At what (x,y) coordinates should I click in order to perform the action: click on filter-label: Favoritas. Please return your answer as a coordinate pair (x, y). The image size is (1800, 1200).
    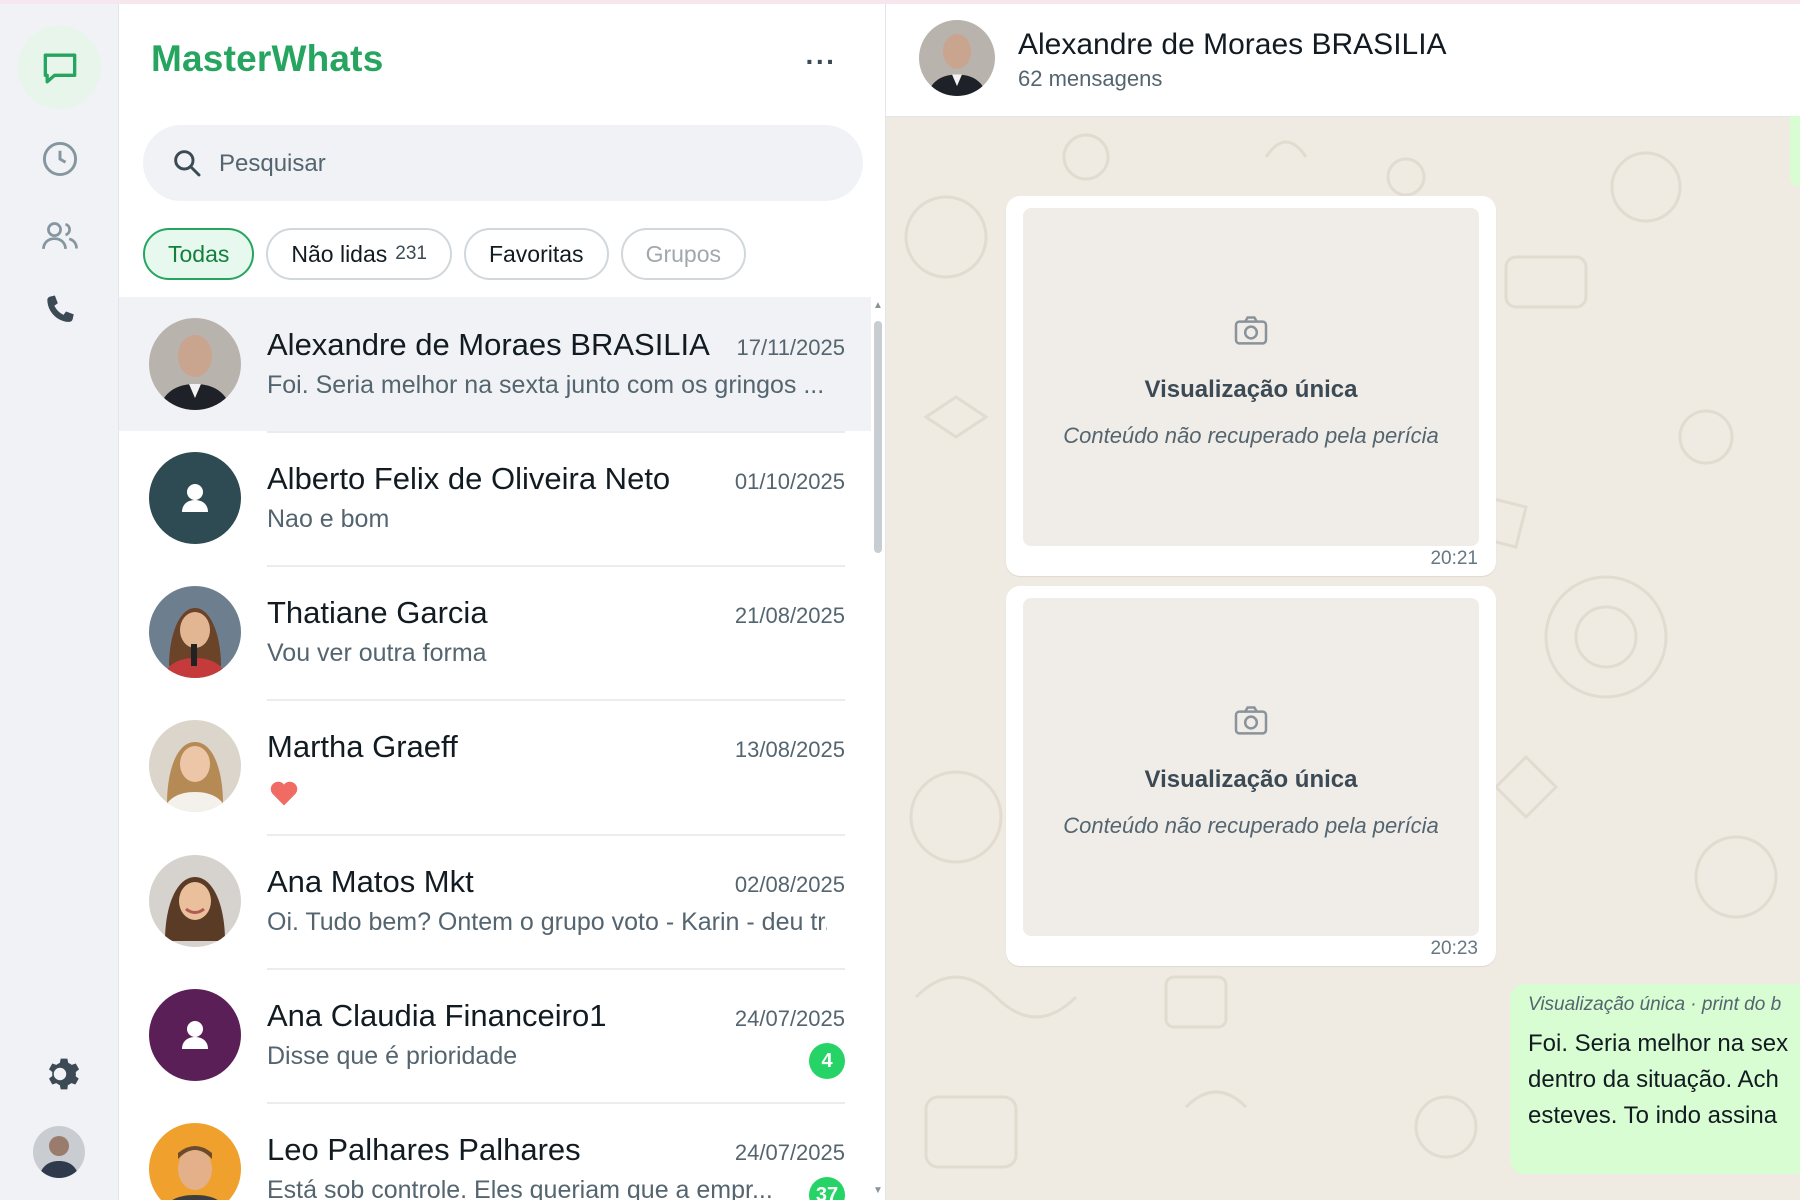
    Looking at the image, I should click on (536, 253).